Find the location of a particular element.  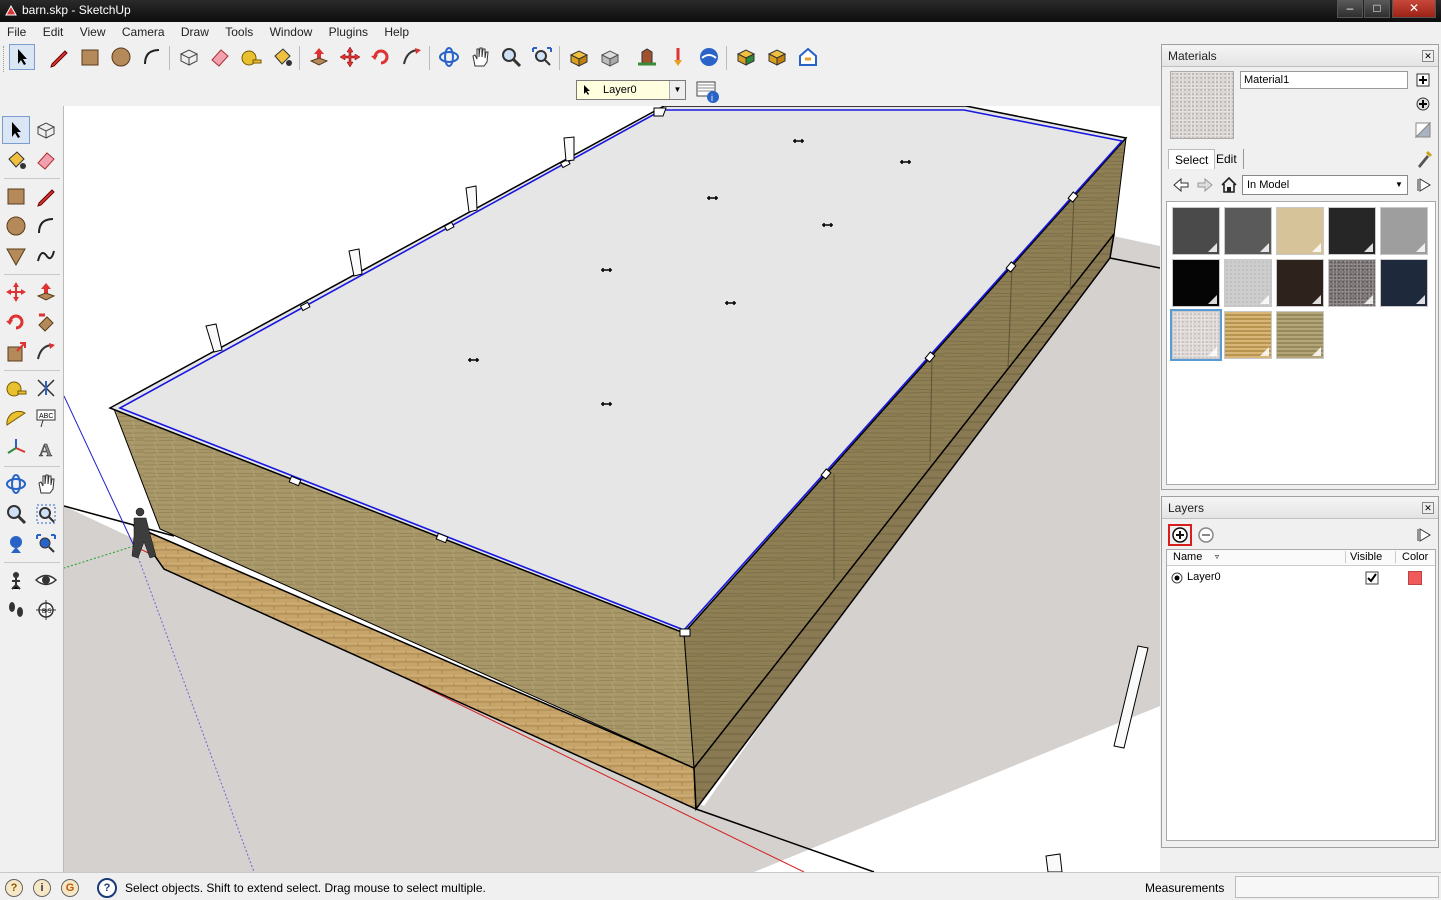

select-tool-button is located at coordinates (22, 57).